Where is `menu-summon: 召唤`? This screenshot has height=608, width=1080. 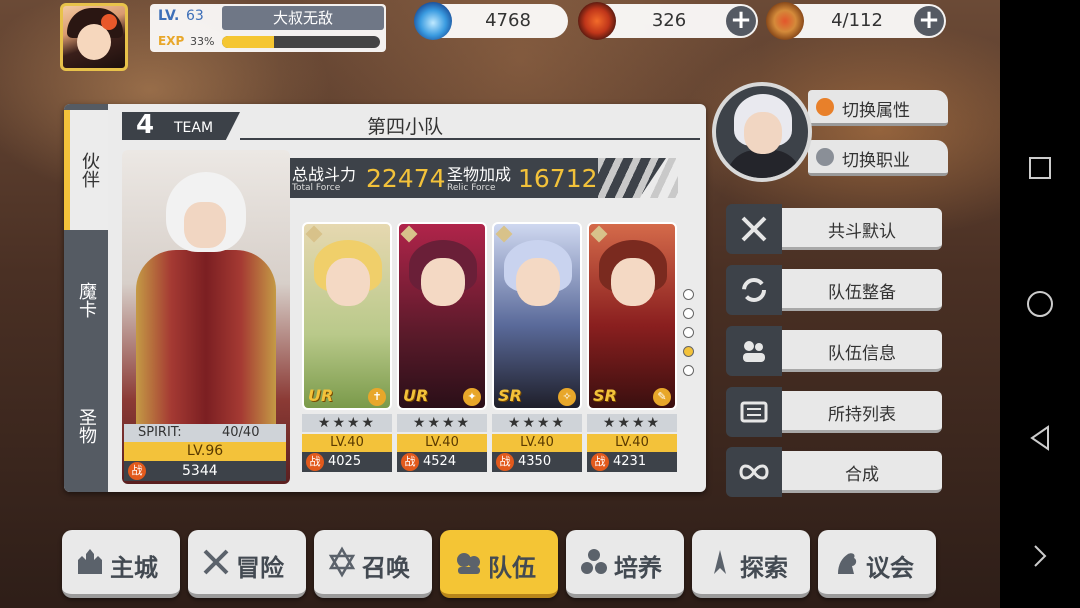 menu-summon: 召唤 is located at coordinates (373, 564).